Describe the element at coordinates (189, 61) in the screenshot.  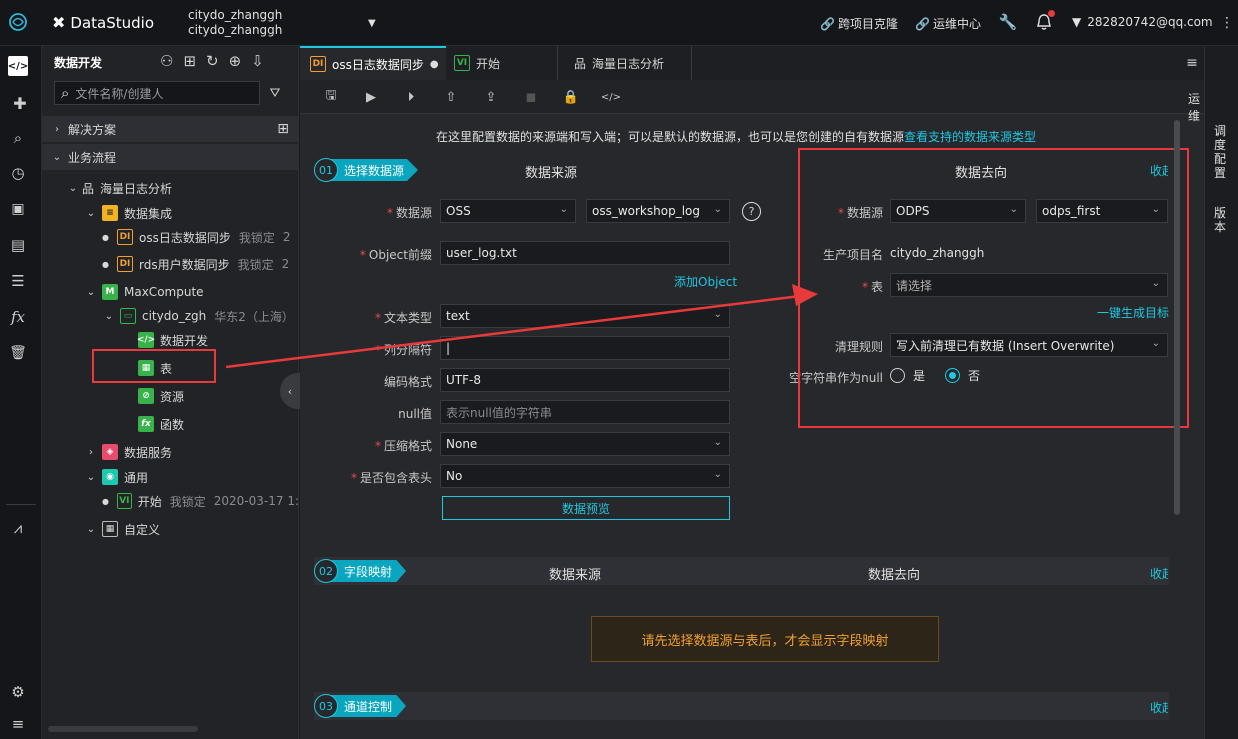
I see `new-file-icon: ⊞` at that location.